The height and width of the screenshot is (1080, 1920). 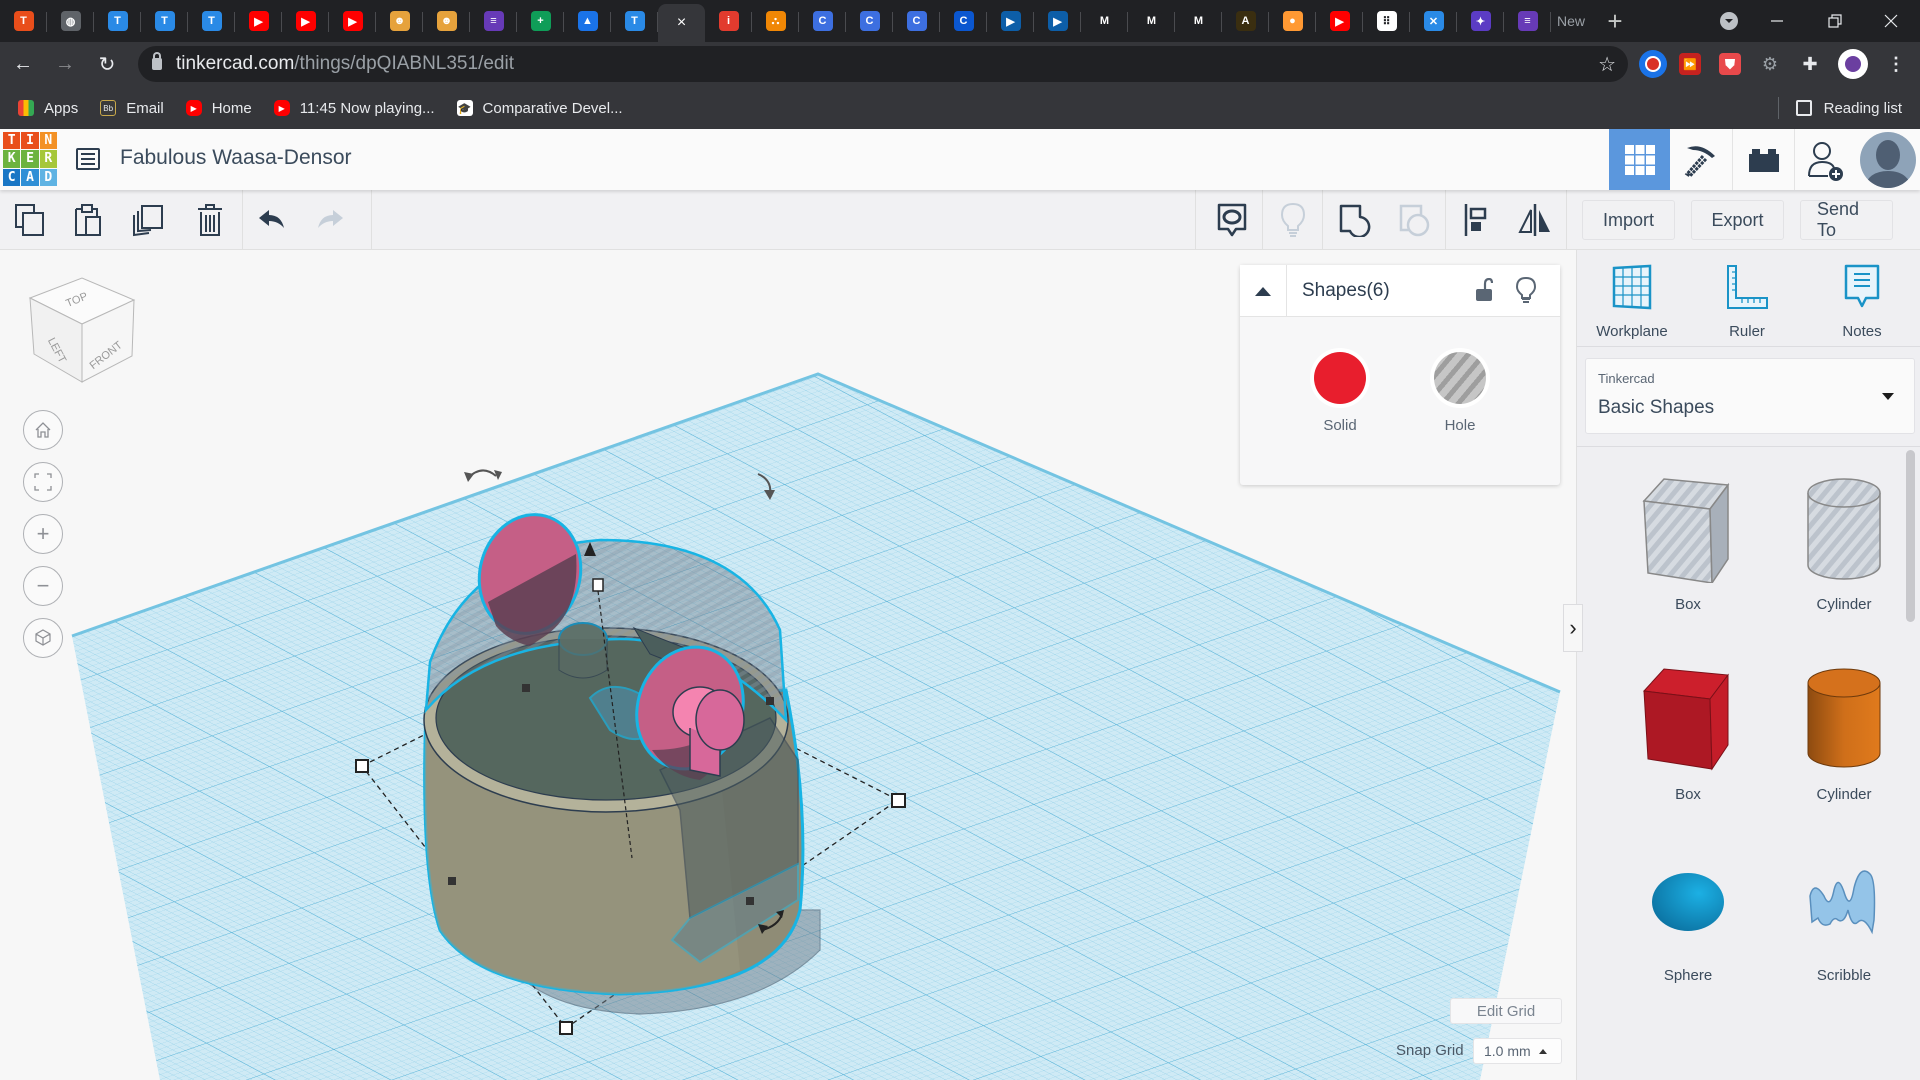 I want to click on extension-shield: ⛊, so click(x=1730, y=64).